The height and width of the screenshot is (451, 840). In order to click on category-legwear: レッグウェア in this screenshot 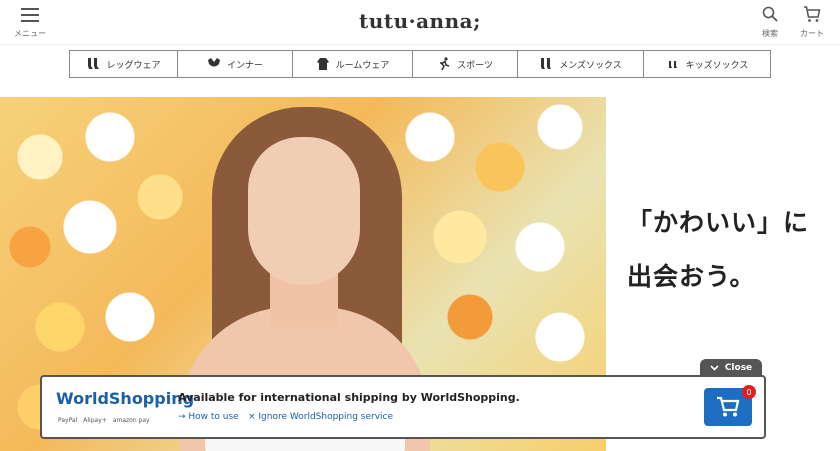, I will do `click(124, 64)`.